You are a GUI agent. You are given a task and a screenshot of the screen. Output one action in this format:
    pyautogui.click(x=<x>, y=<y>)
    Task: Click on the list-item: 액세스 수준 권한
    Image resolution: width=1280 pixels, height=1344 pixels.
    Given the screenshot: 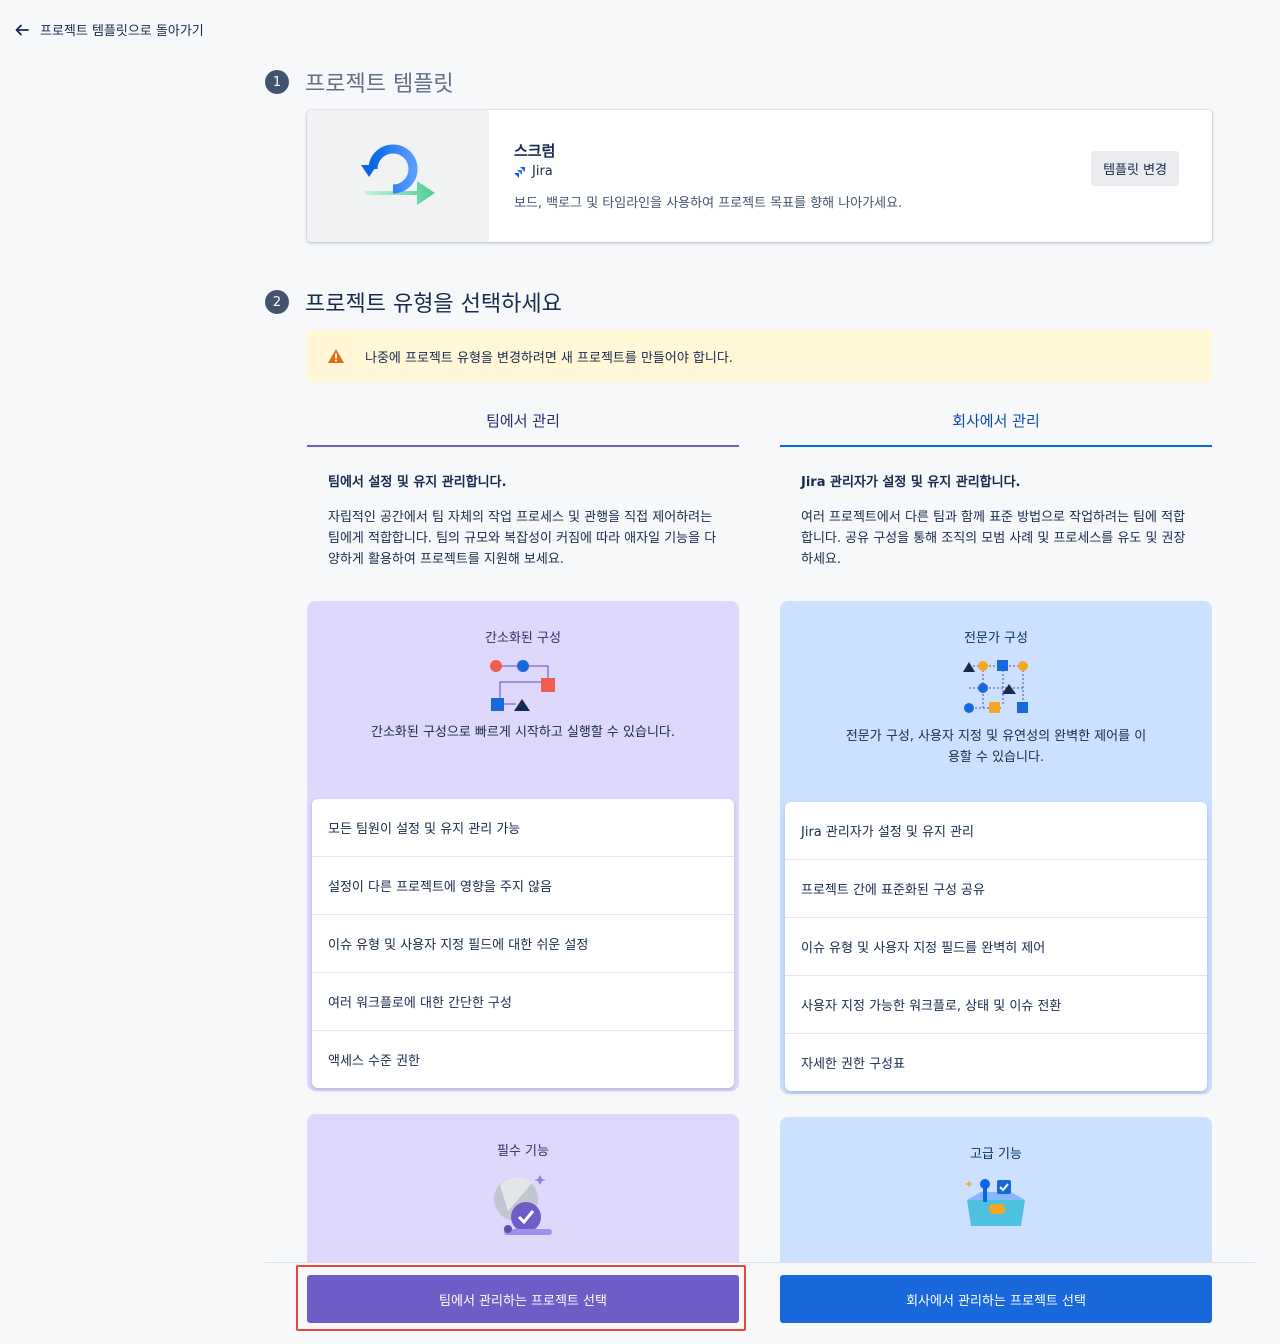 What is the action you would take?
    pyautogui.click(x=523, y=1059)
    